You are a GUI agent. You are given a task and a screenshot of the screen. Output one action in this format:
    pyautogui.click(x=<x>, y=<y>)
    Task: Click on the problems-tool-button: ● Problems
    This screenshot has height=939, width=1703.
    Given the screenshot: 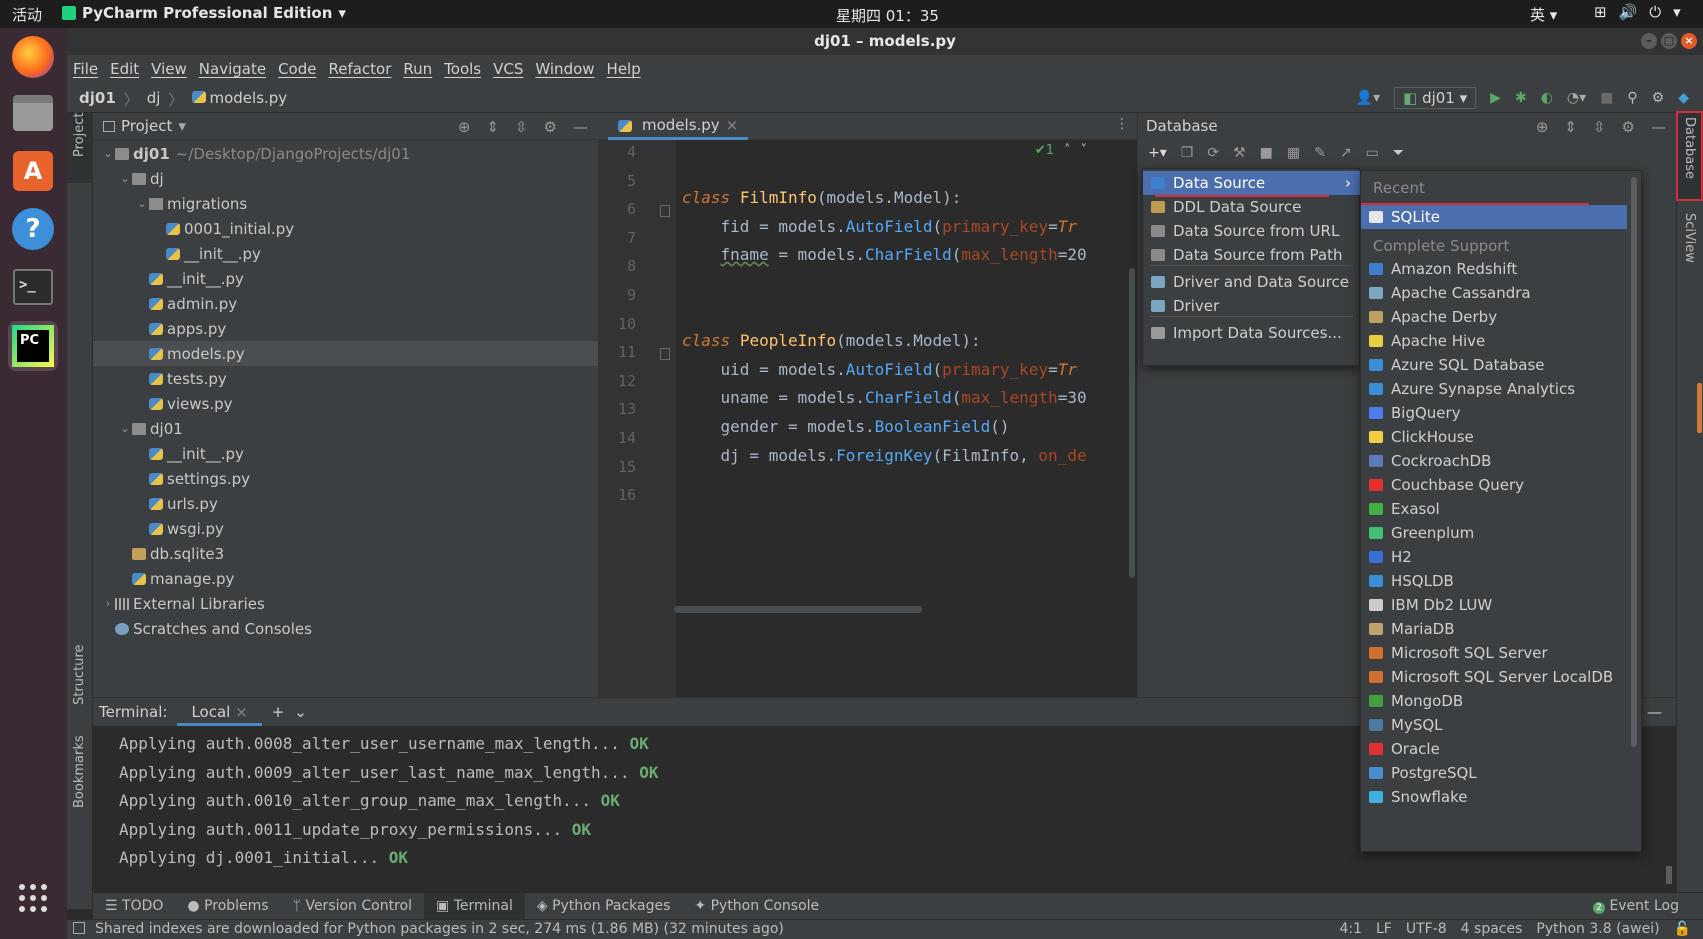 What is the action you would take?
    pyautogui.click(x=227, y=906)
    